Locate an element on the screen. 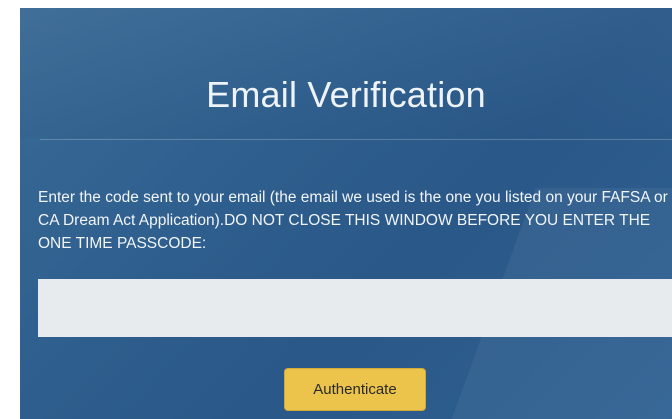  title-divider is located at coordinates (356, 139).